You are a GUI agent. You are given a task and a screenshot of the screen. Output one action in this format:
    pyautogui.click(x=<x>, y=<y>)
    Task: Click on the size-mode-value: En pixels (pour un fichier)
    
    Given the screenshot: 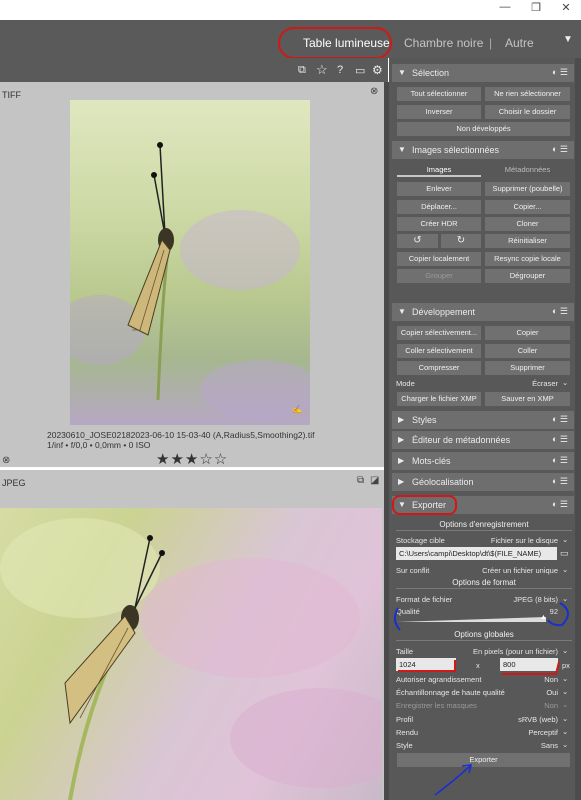 What is the action you would take?
    pyautogui.click(x=504, y=651)
    